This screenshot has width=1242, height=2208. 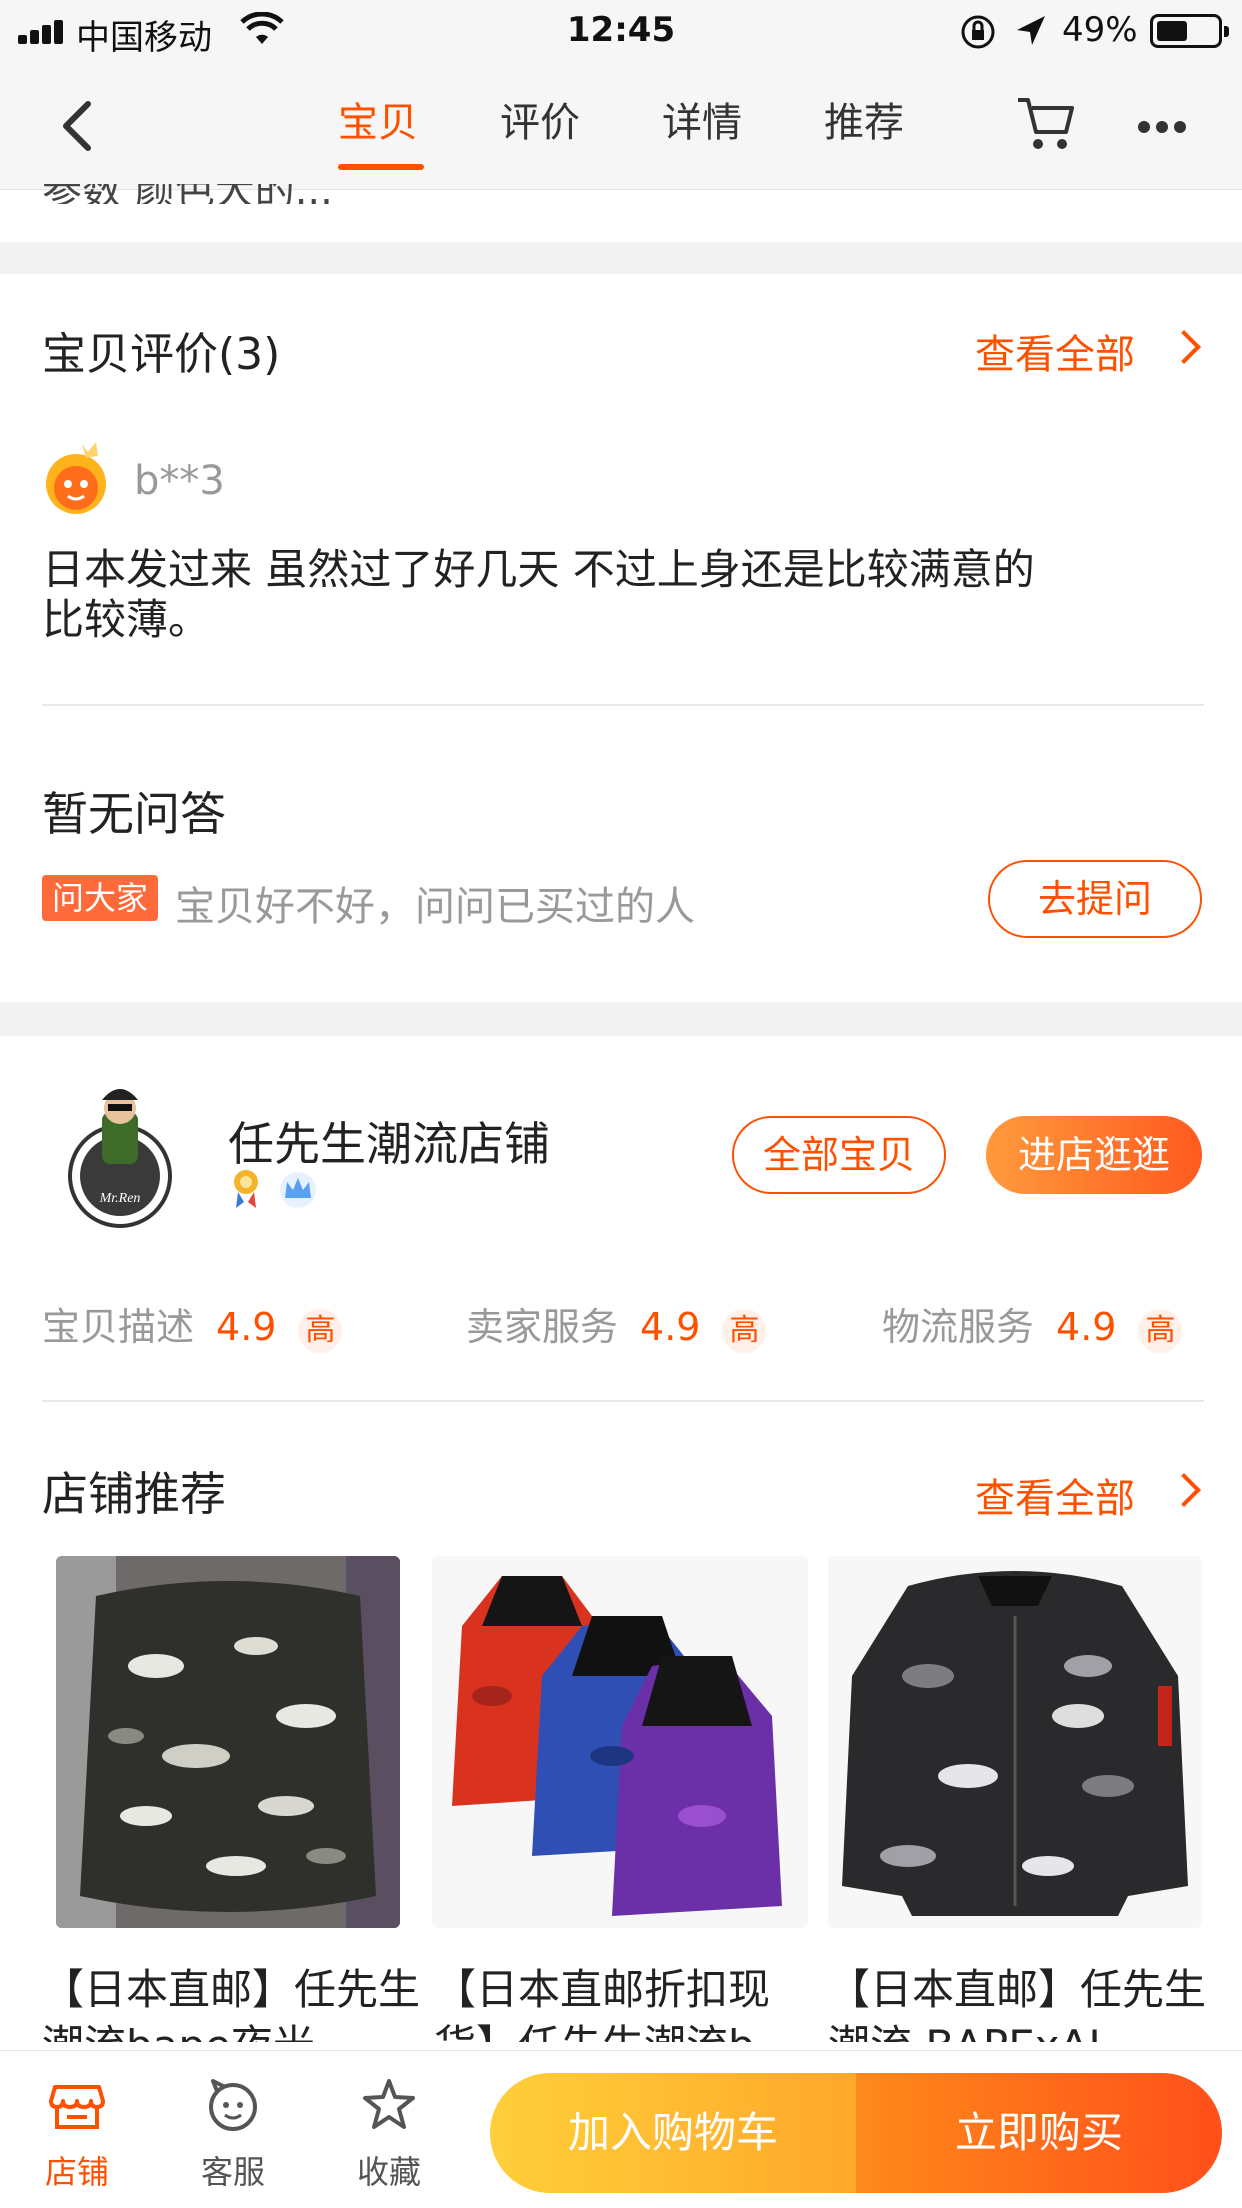 What do you see at coordinates (126, 619) in the screenshot?
I see `review-text-line: 比较薄。` at bounding box center [126, 619].